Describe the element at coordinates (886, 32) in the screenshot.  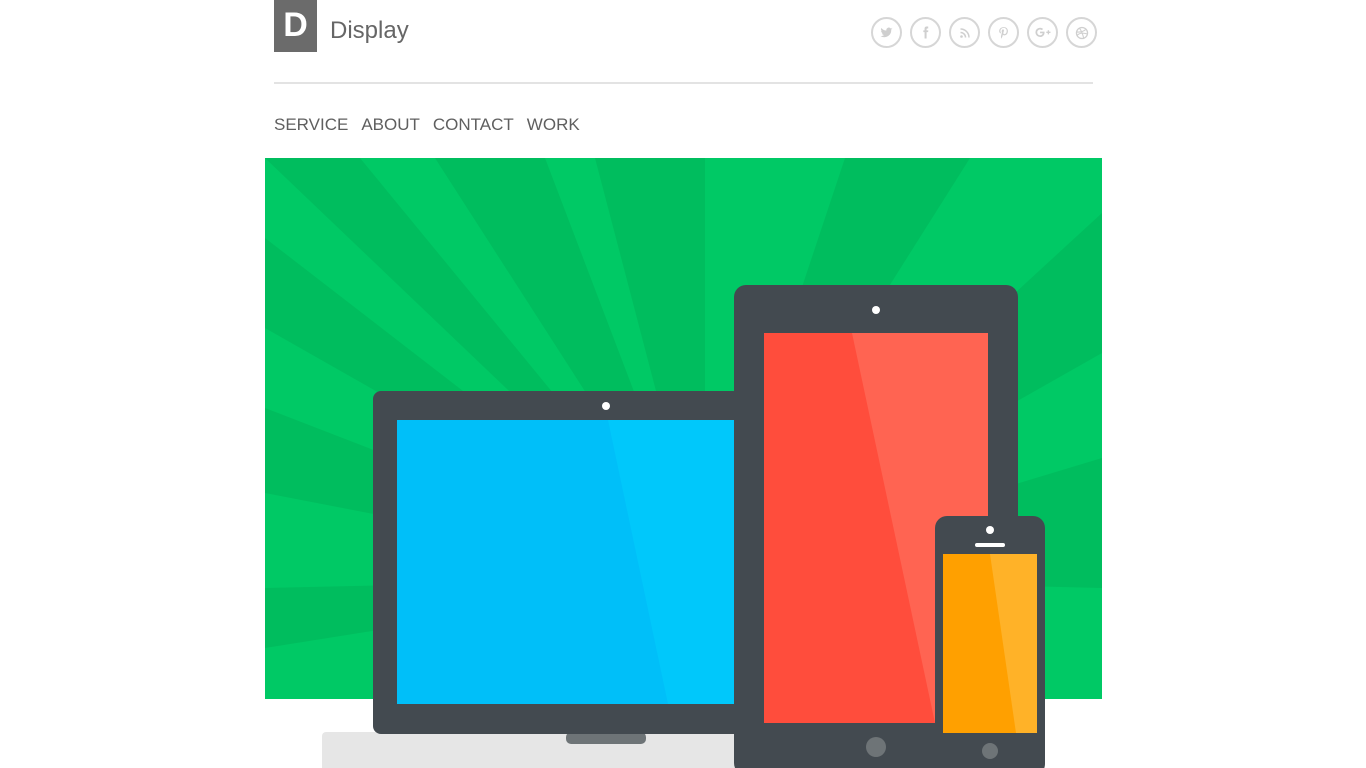
I see `twitter-icon` at that location.